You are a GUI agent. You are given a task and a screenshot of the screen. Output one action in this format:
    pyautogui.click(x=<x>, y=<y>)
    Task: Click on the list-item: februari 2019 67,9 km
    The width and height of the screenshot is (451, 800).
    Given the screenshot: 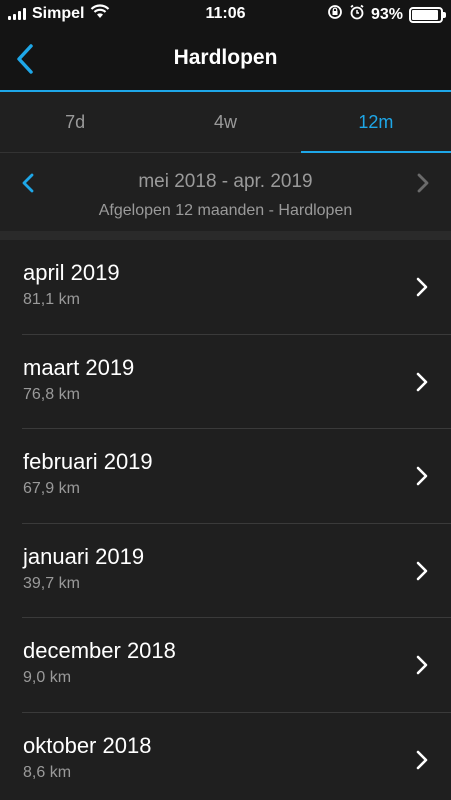 What is the action you would take?
    pyautogui.click(x=225, y=476)
    